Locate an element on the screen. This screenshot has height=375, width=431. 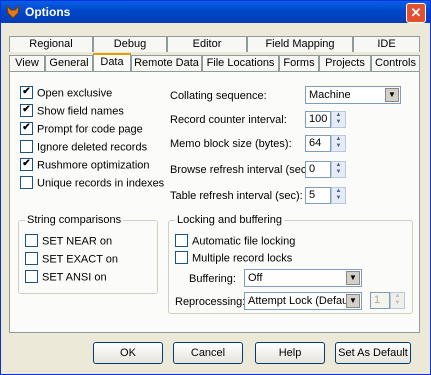
show-field-names-checkbox: ✔ Show field names is located at coordinates (72, 111).